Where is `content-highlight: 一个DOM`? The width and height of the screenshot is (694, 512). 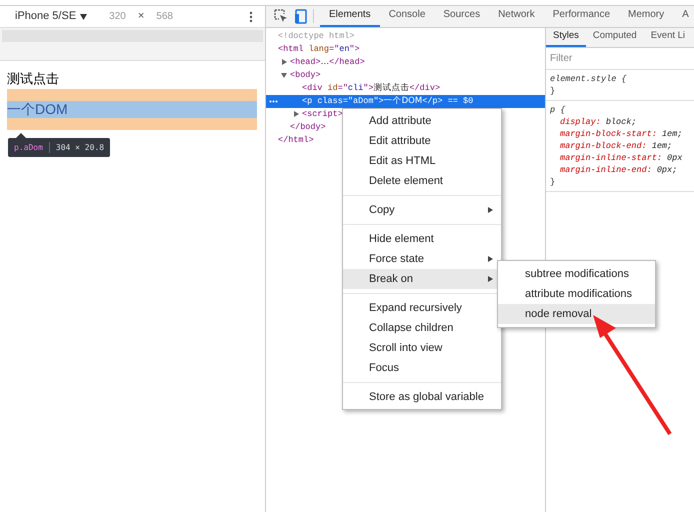
content-highlight: 一个DOM is located at coordinates (132, 109).